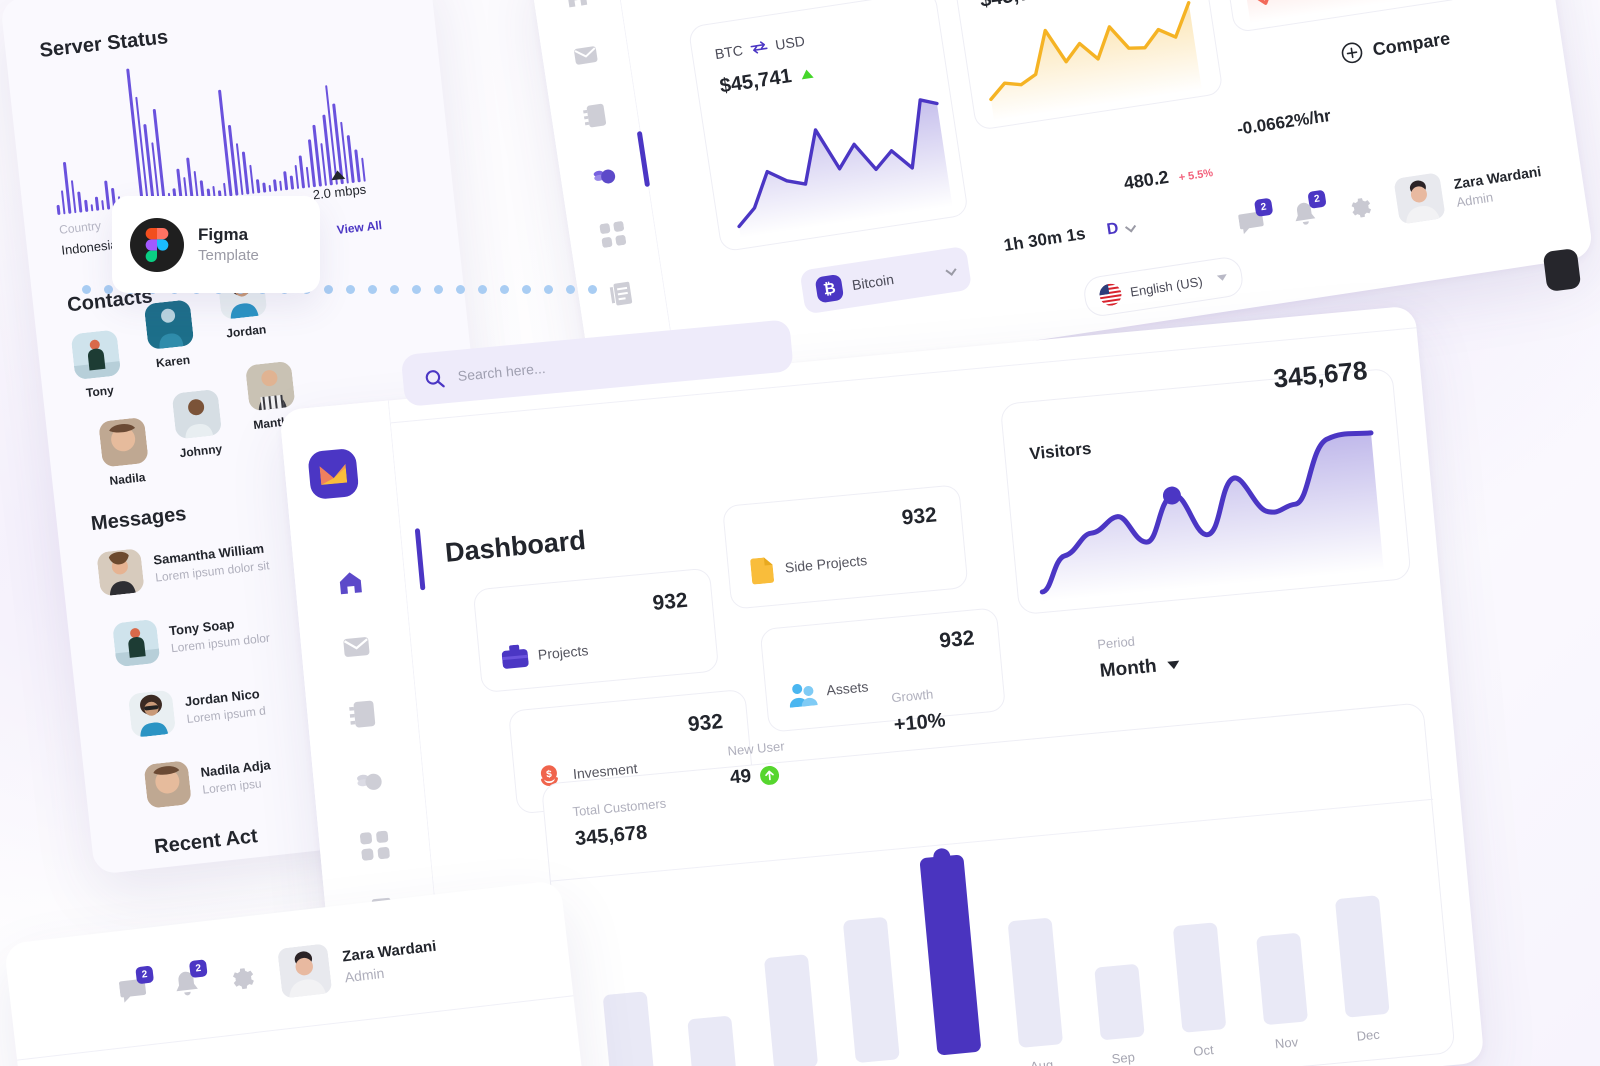 The height and width of the screenshot is (1066, 1600). What do you see at coordinates (1146, 180) in the screenshot?
I see `volume-value: 480.2` at bounding box center [1146, 180].